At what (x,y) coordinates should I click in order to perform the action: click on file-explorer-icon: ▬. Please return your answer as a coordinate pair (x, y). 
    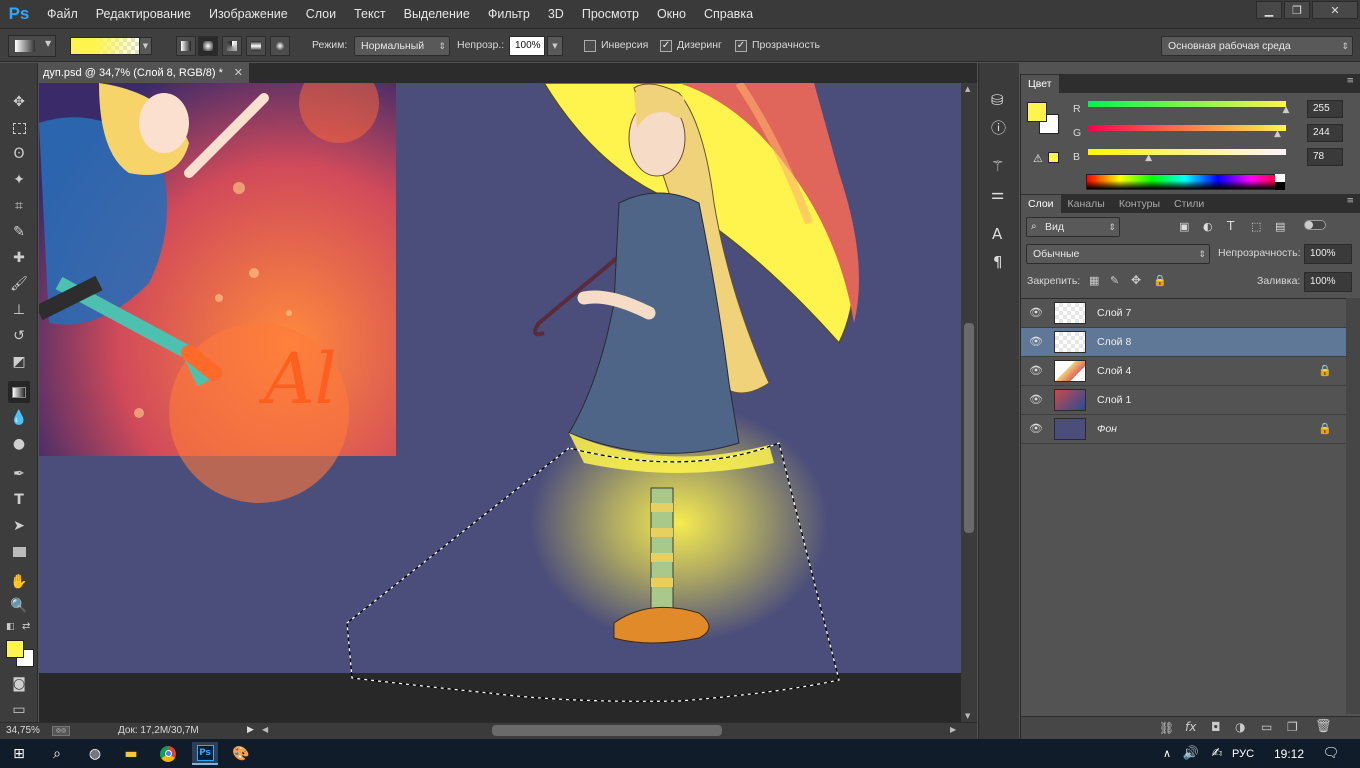
    Looking at the image, I should click on (131, 753).